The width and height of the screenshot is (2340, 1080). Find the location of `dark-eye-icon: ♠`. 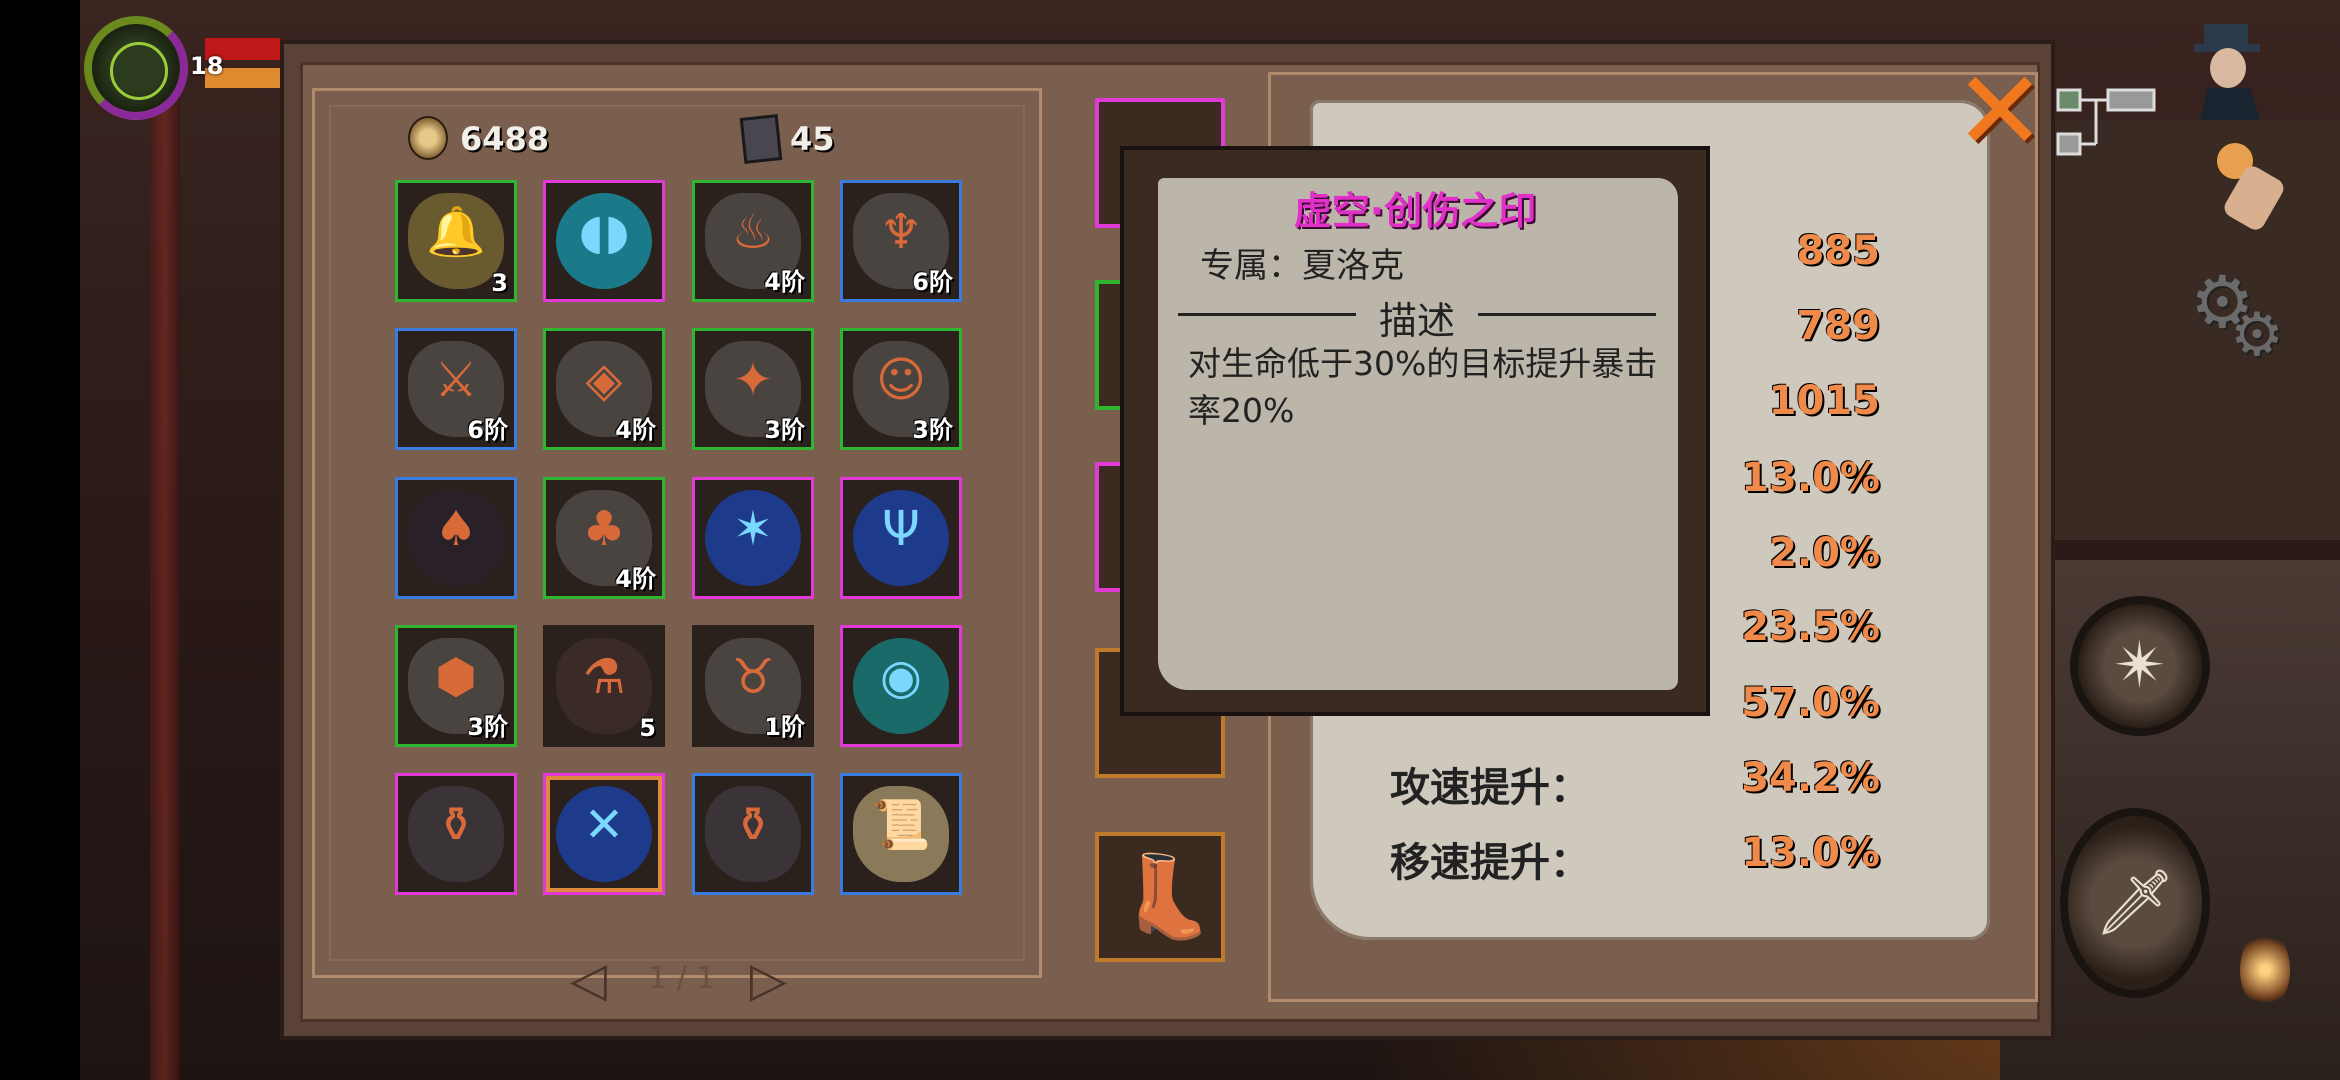

dark-eye-icon: ♠ is located at coordinates (456, 529).